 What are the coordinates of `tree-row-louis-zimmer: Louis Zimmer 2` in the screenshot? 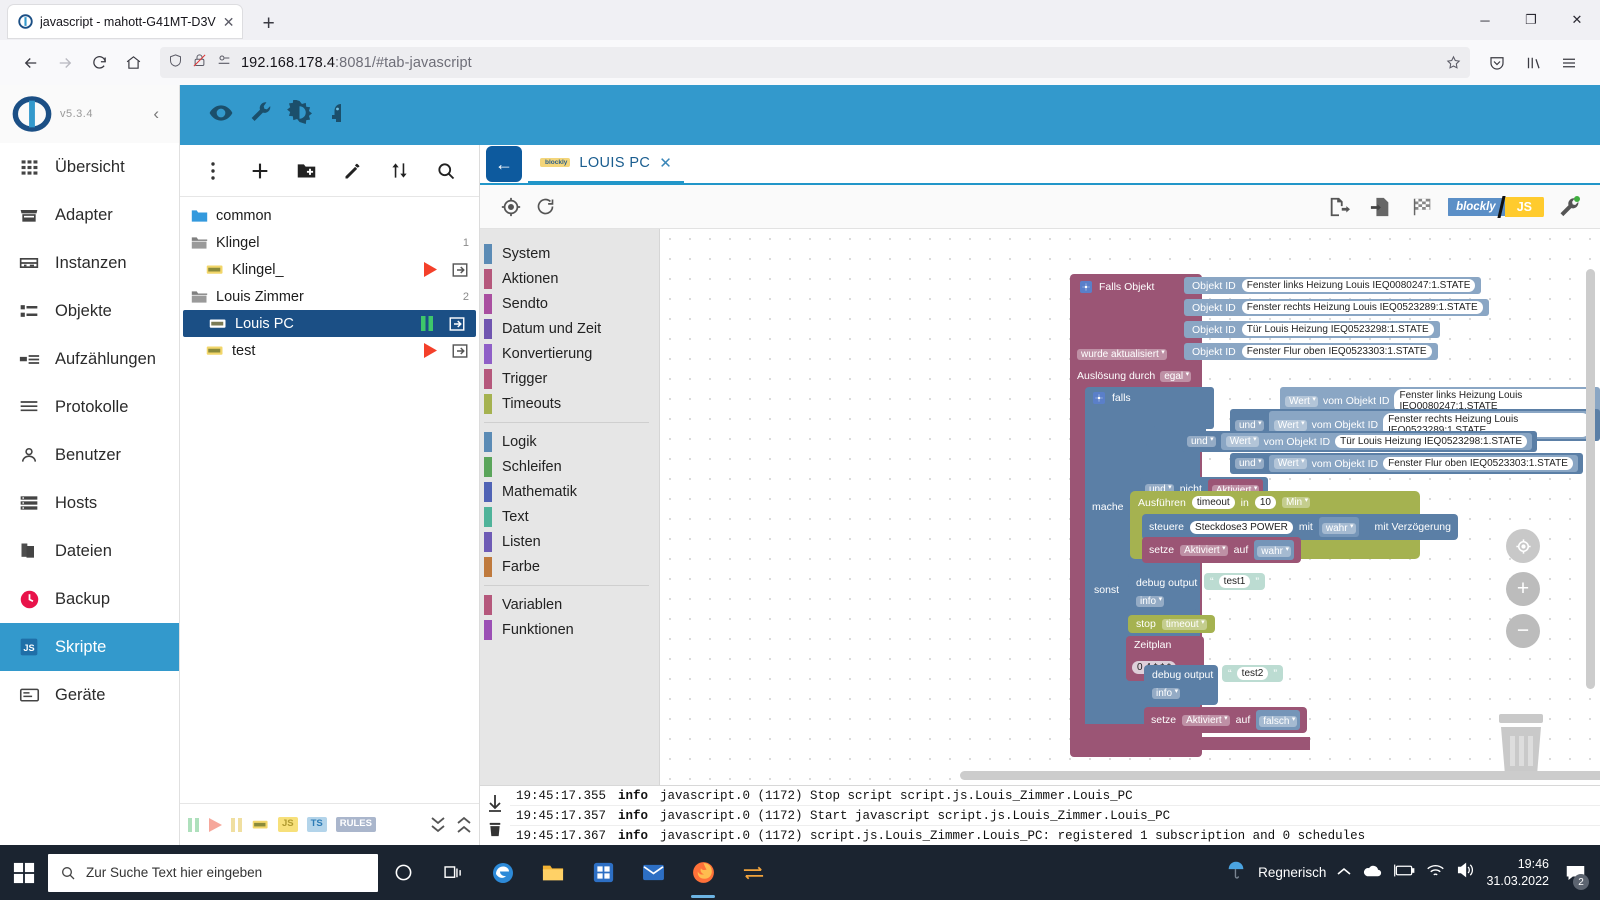 It's located at (329, 296).